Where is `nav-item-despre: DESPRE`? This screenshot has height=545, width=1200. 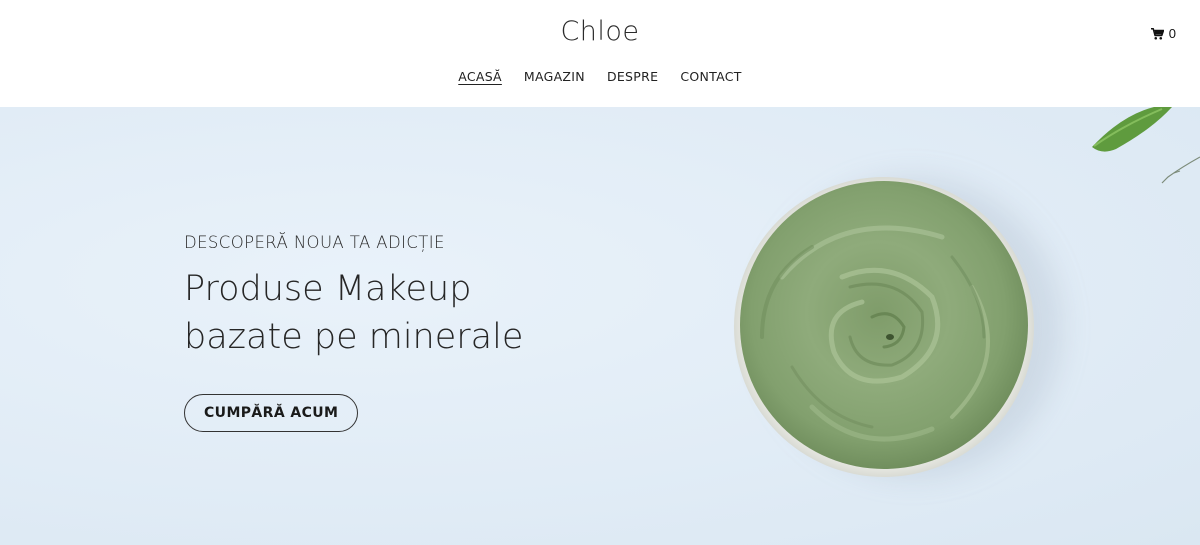 nav-item-despre: DESPRE is located at coordinates (632, 76).